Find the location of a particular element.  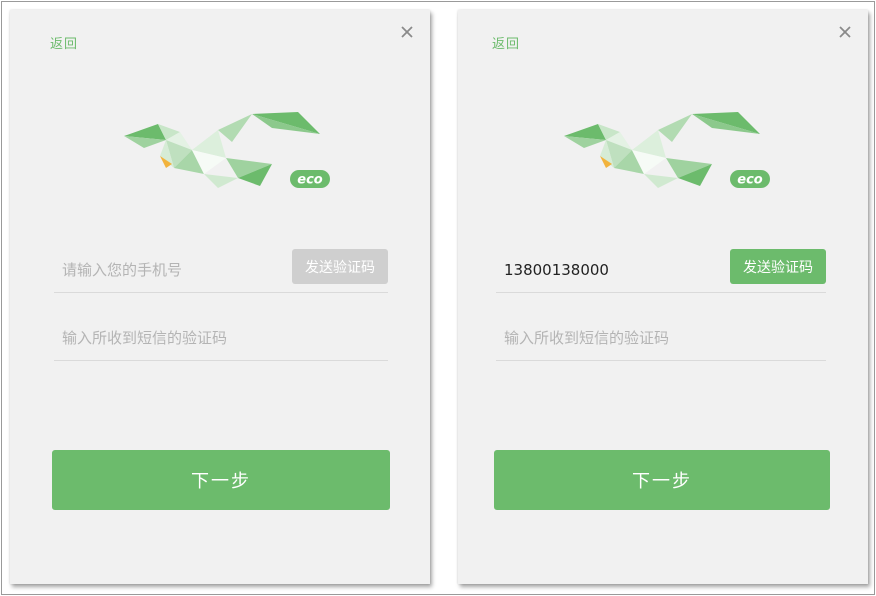

send-code-button-enabled: 发送验证码 is located at coordinates (778, 266).